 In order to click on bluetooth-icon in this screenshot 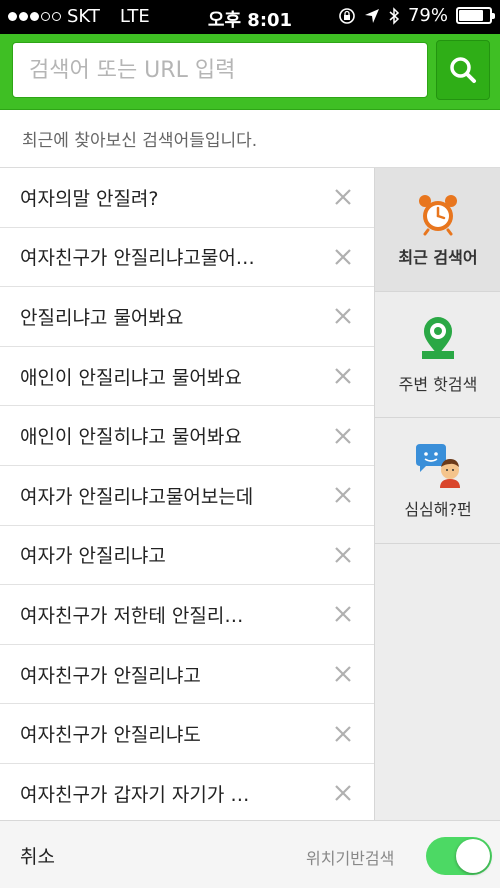, I will do `click(394, 15)`.